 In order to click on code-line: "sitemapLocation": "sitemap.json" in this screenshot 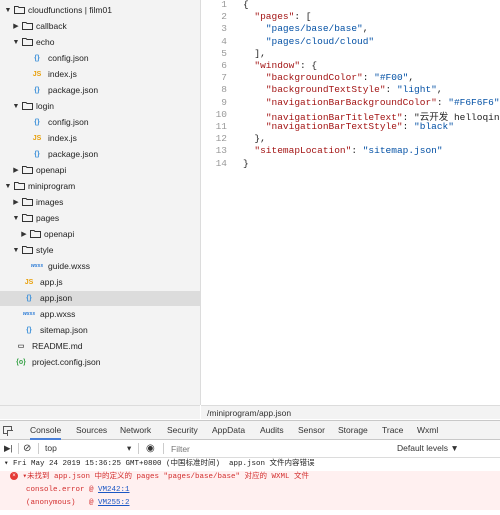, I will do `click(342, 150)`.